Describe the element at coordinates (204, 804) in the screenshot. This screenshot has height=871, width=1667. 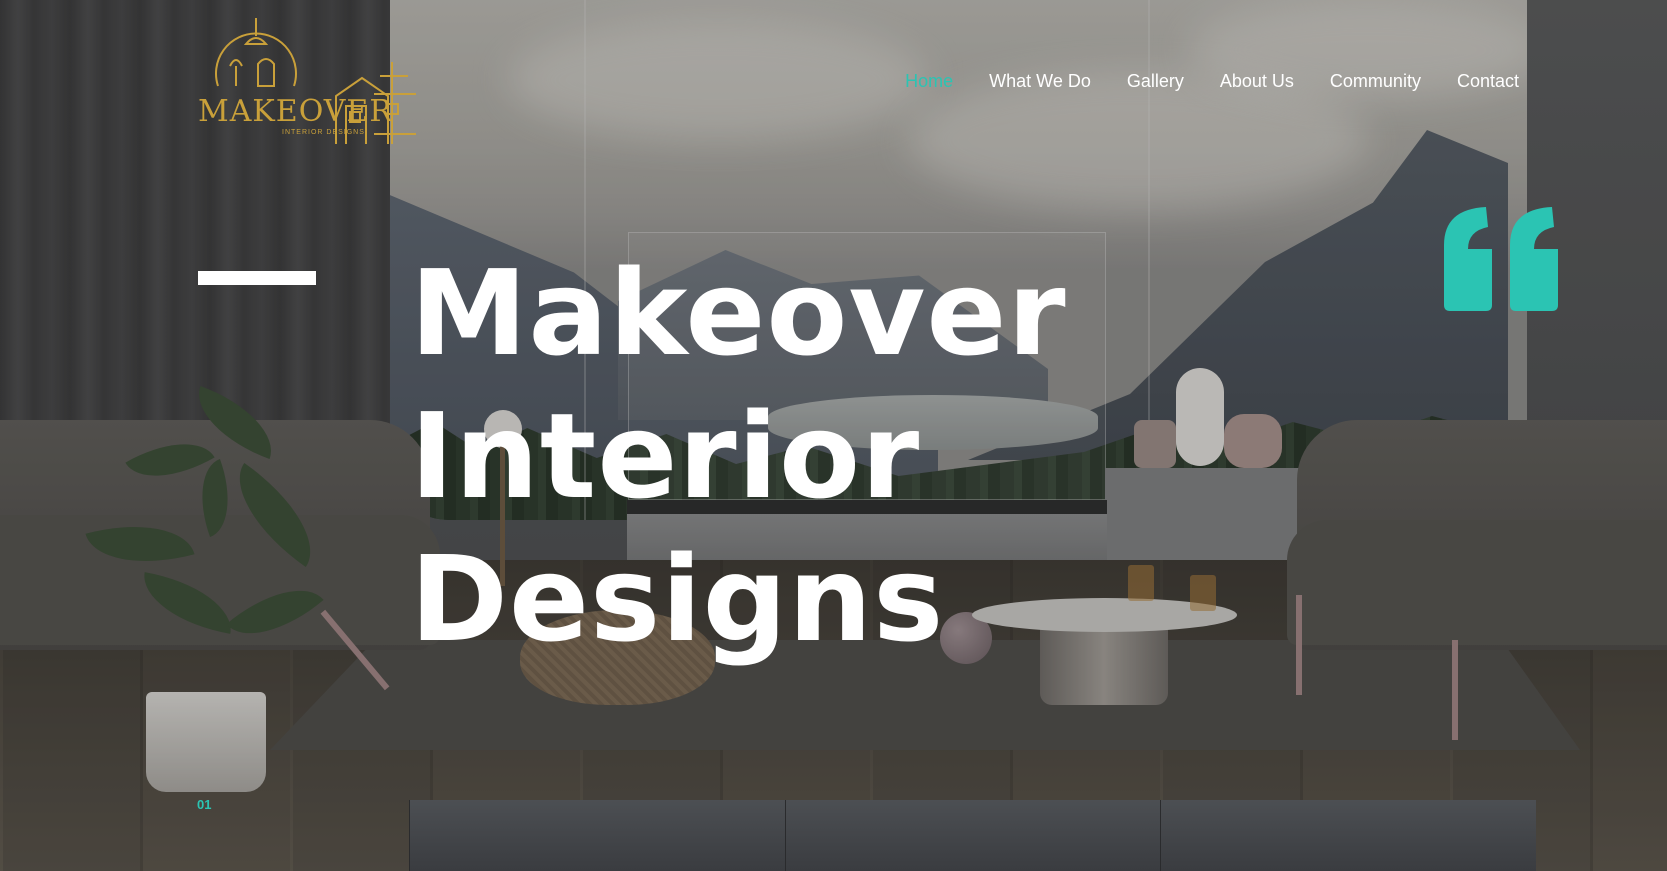
I see `slide-number: 01` at that location.